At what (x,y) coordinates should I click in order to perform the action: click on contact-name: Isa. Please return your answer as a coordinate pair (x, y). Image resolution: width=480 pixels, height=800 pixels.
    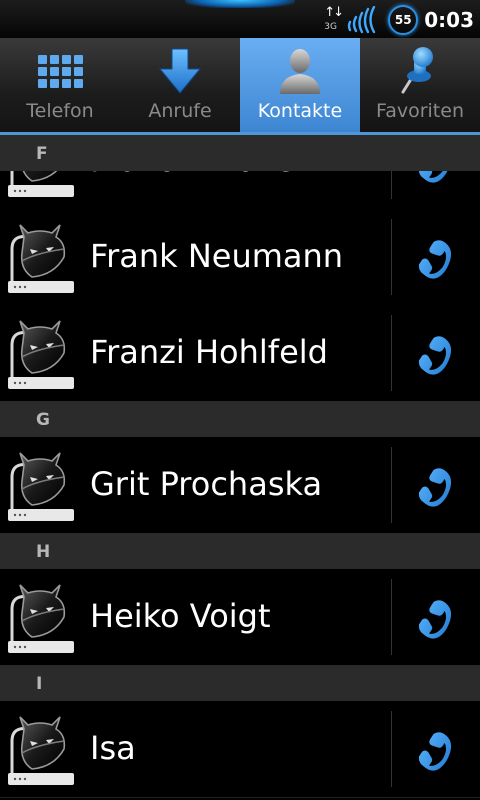
    Looking at the image, I should click on (113, 748).